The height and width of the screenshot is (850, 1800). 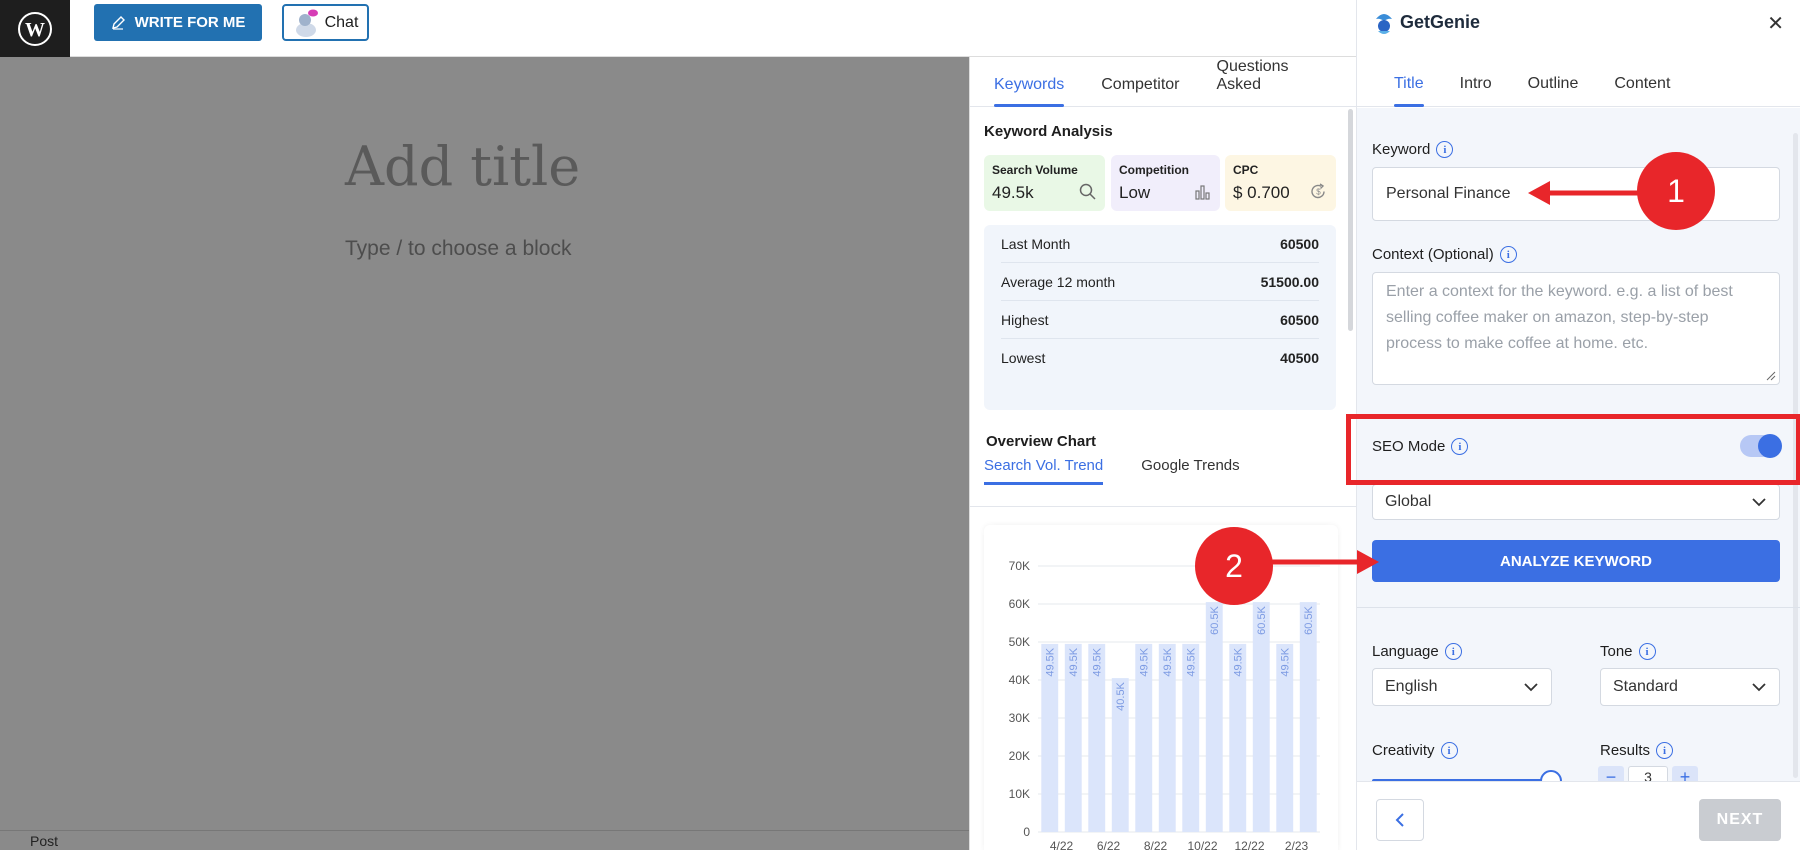 What do you see at coordinates (1164, 506) in the screenshot?
I see `chart-tabs-divider` at bounding box center [1164, 506].